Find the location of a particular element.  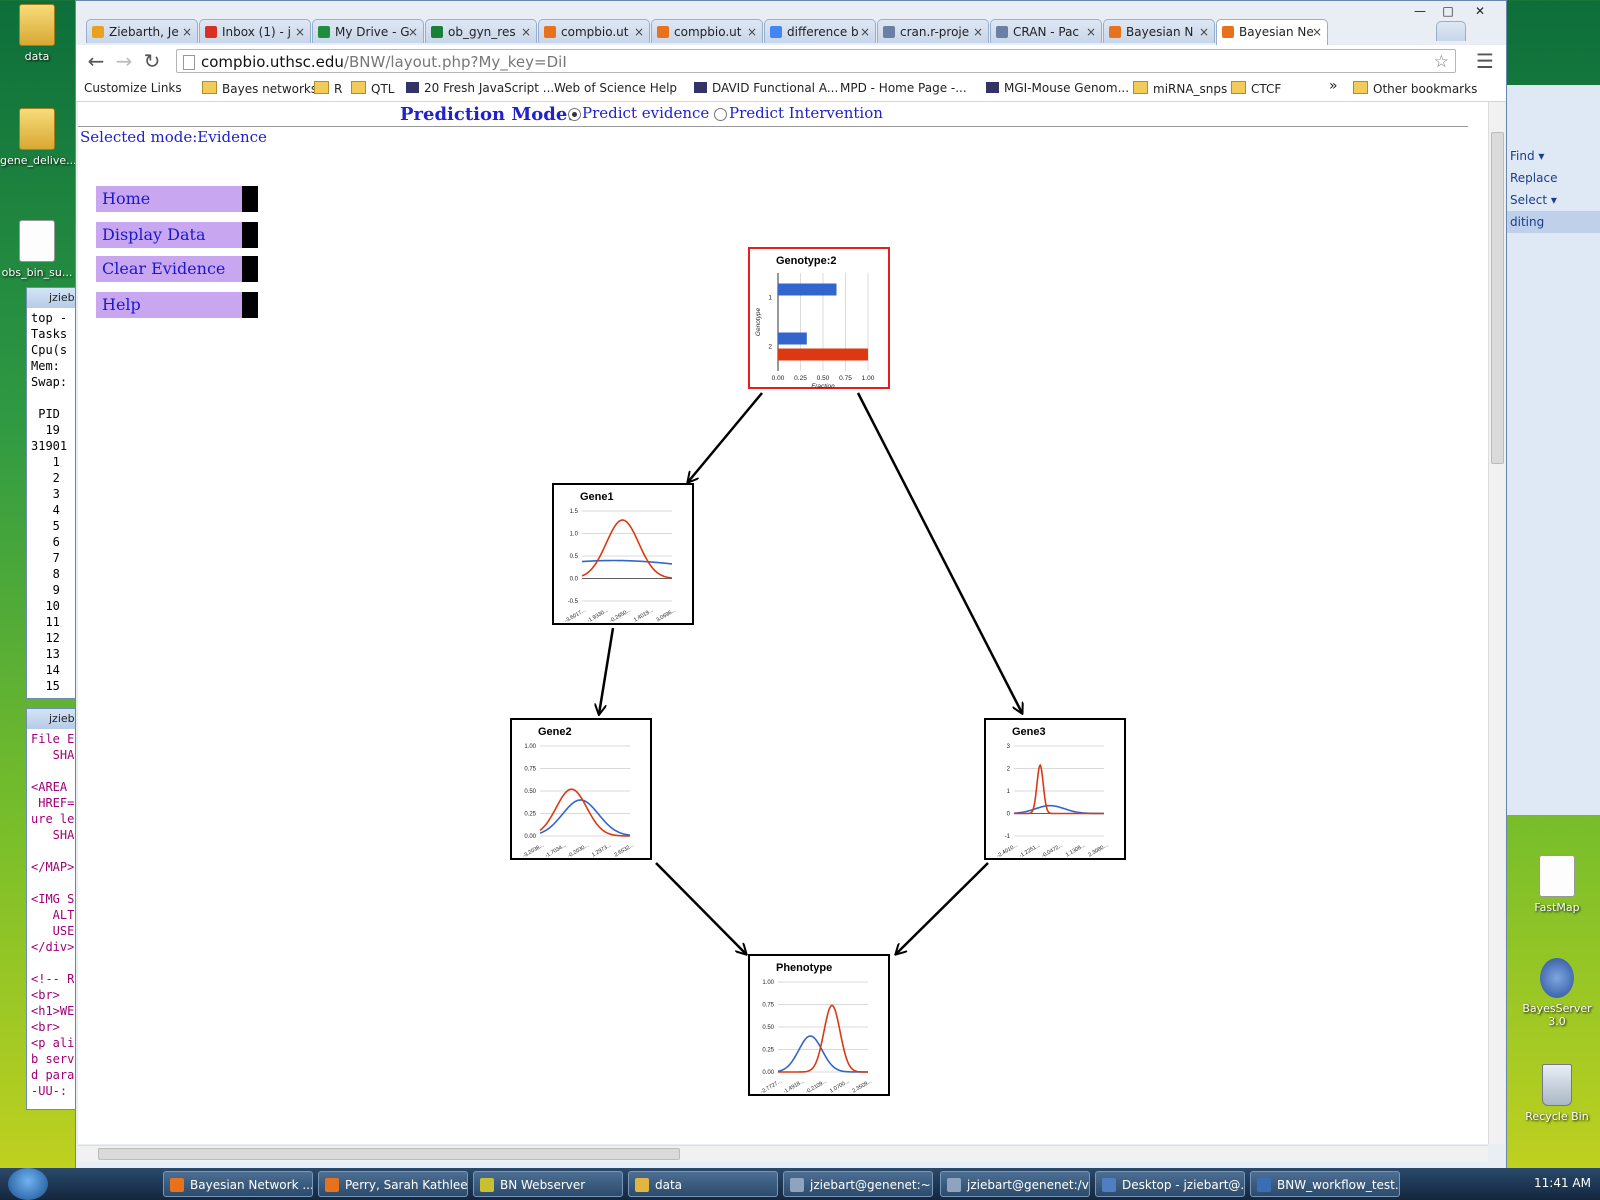

bookmark-item: Bayes networks is located at coordinates (259, 88).